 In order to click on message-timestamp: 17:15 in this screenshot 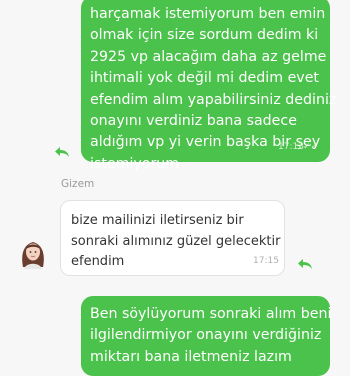, I will do `click(266, 261)`.